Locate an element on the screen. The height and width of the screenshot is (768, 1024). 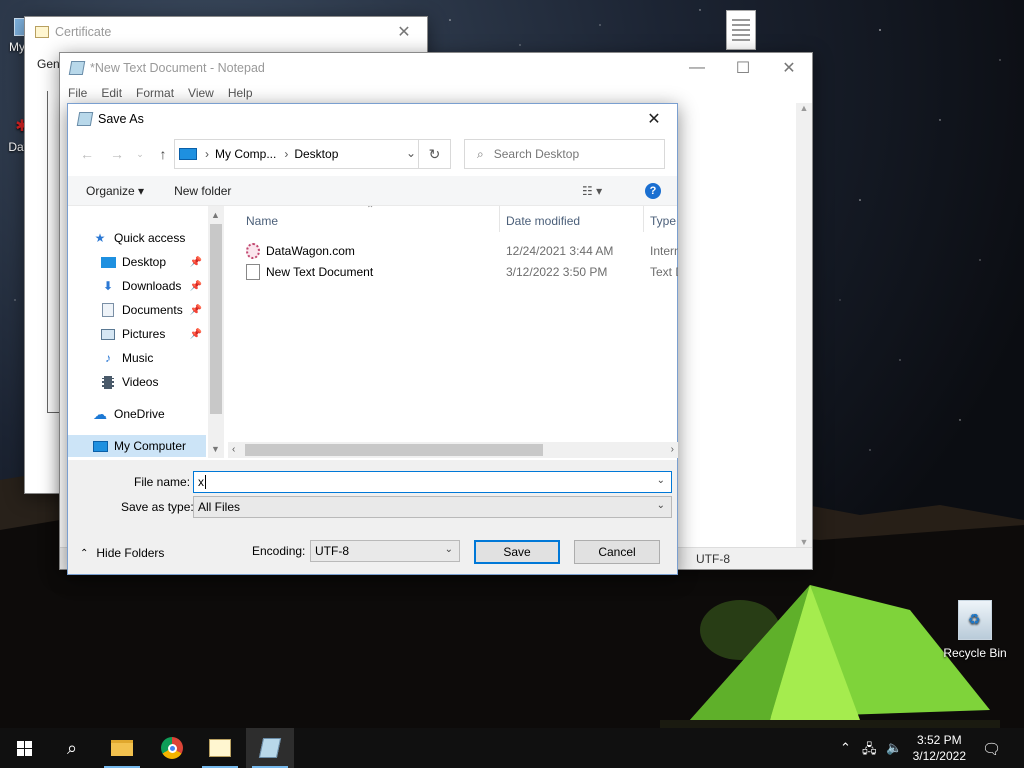
minimize-icon: — is located at coordinates (697, 68).